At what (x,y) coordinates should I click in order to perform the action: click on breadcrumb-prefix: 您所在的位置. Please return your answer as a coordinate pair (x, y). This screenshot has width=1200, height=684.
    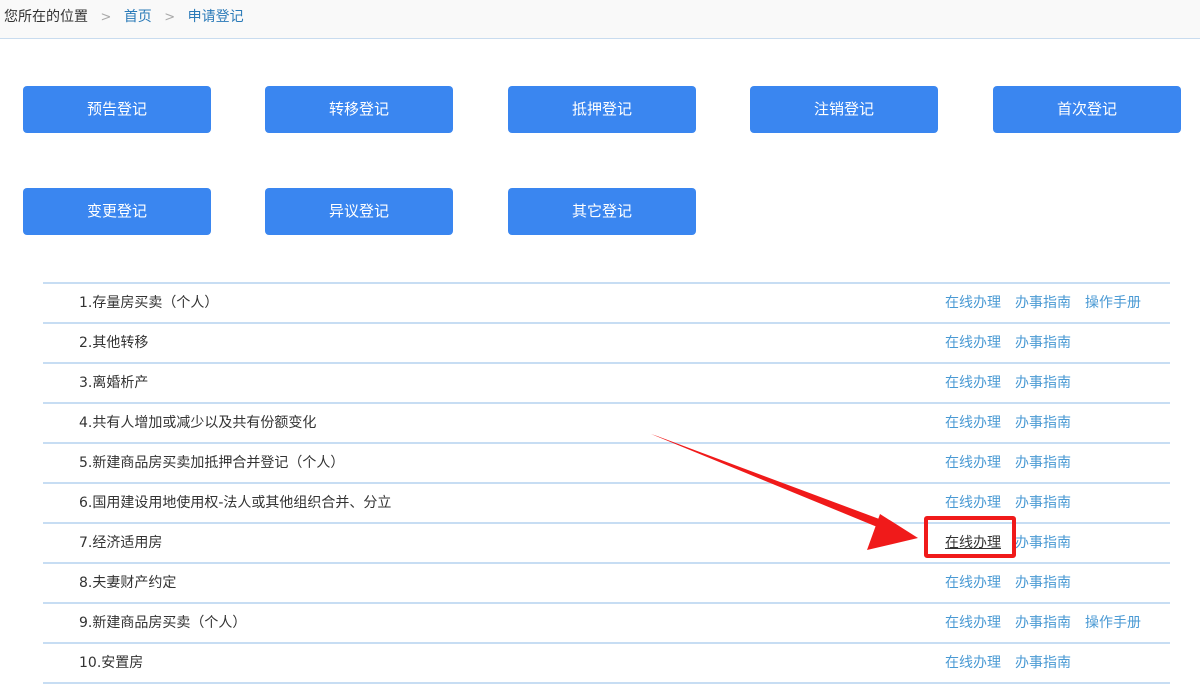
    Looking at the image, I should click on (46, 17).